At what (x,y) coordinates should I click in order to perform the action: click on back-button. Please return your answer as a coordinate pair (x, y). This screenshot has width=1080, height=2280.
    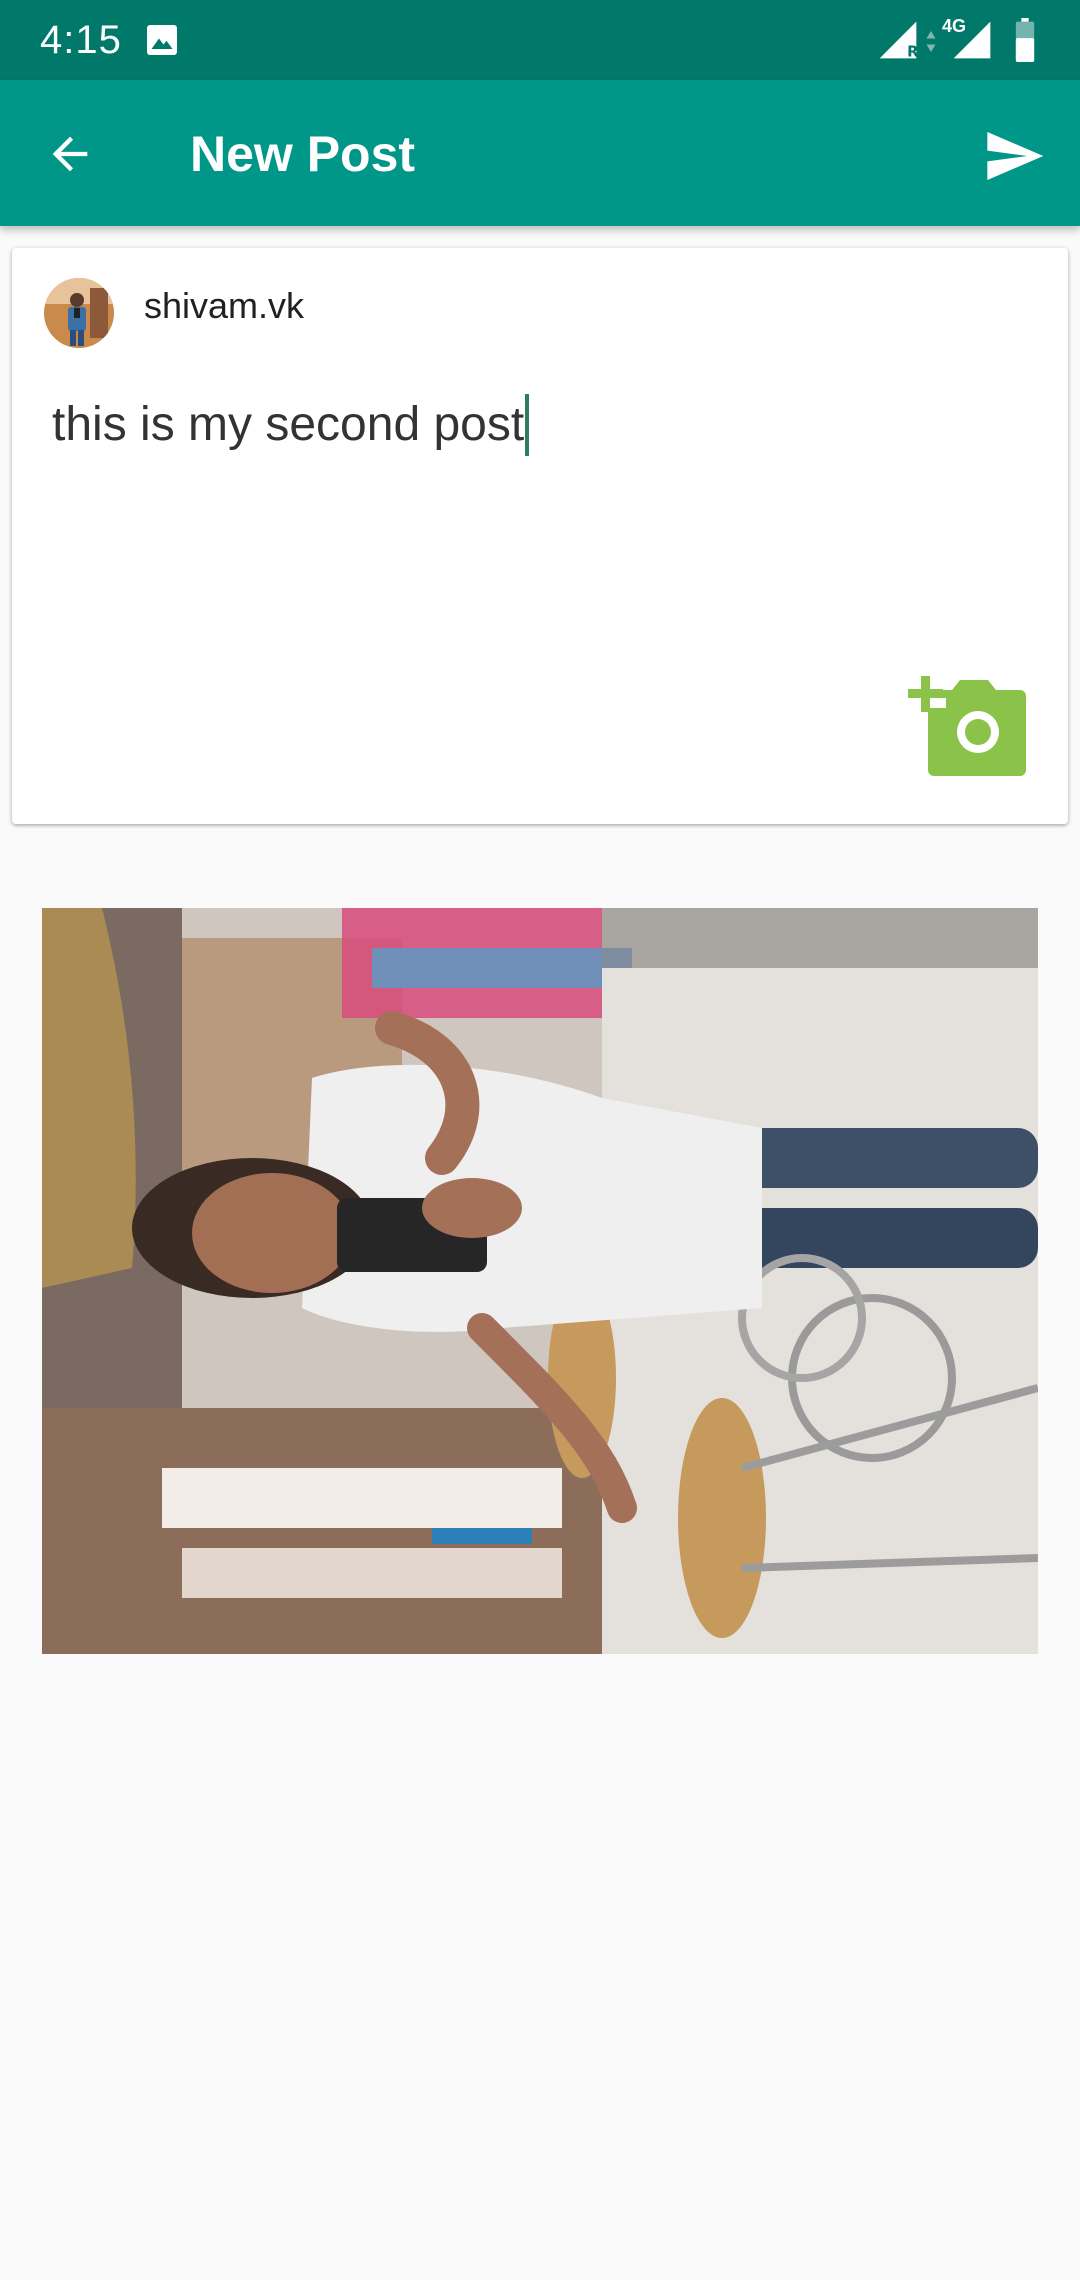
    Looking at the image, I should click on (70, 154).